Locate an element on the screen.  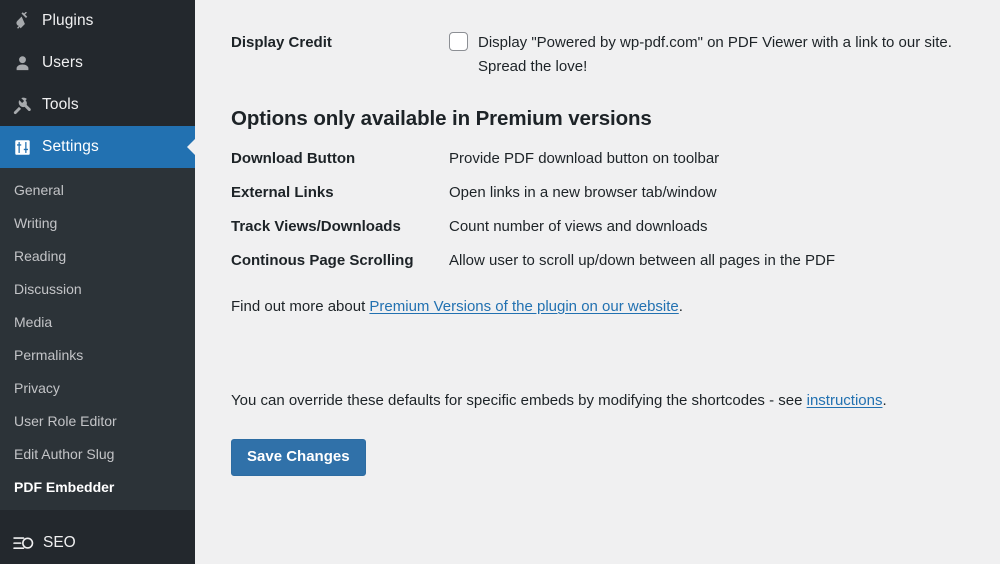
sidebar-item-plugins: Plugins is located at coordinates (97, 21).